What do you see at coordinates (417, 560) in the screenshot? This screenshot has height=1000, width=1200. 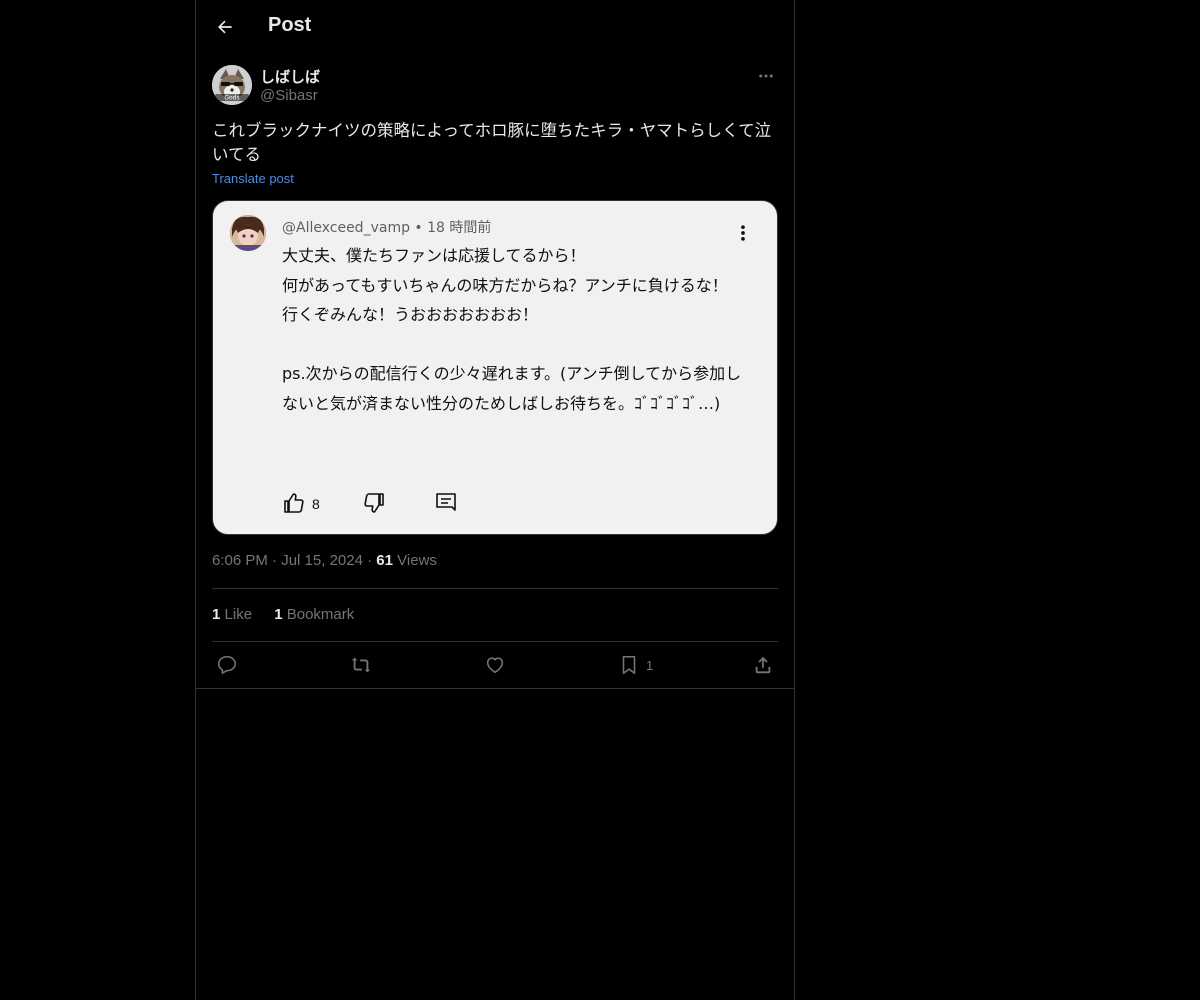 I see `views-label: Views` at bounding box center [417, 560].